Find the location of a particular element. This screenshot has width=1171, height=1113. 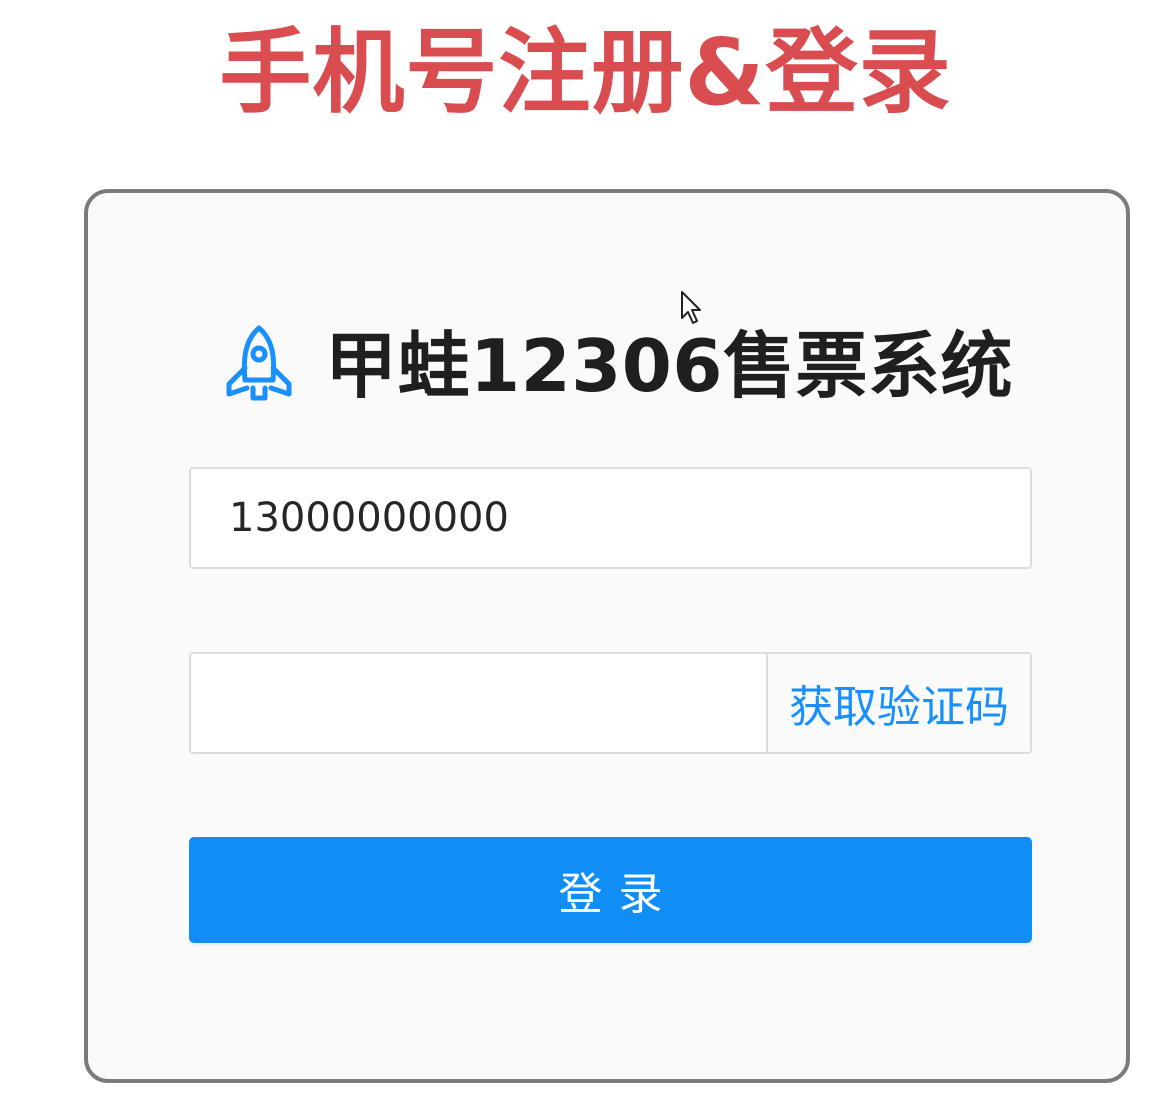

system-title: 甲蛙12306售票系统 is located at coordinates (669, 366).